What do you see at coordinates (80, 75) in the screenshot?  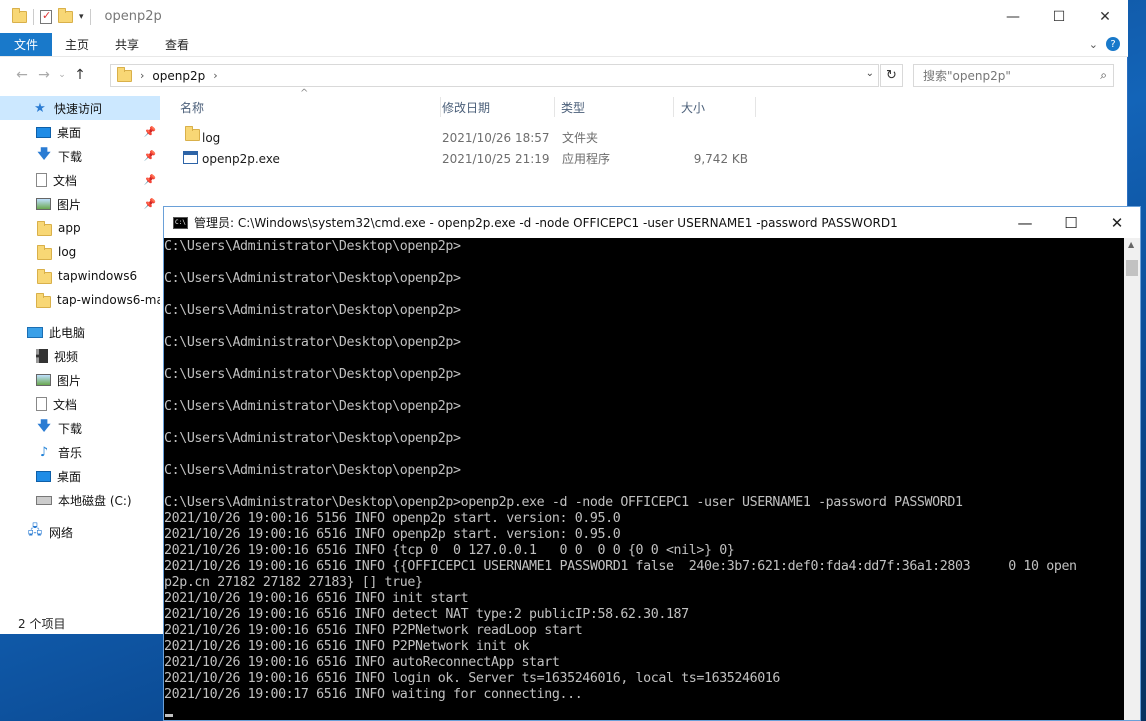 I see `up-arrow-icon: ↑` at bounding box center [80, 75].